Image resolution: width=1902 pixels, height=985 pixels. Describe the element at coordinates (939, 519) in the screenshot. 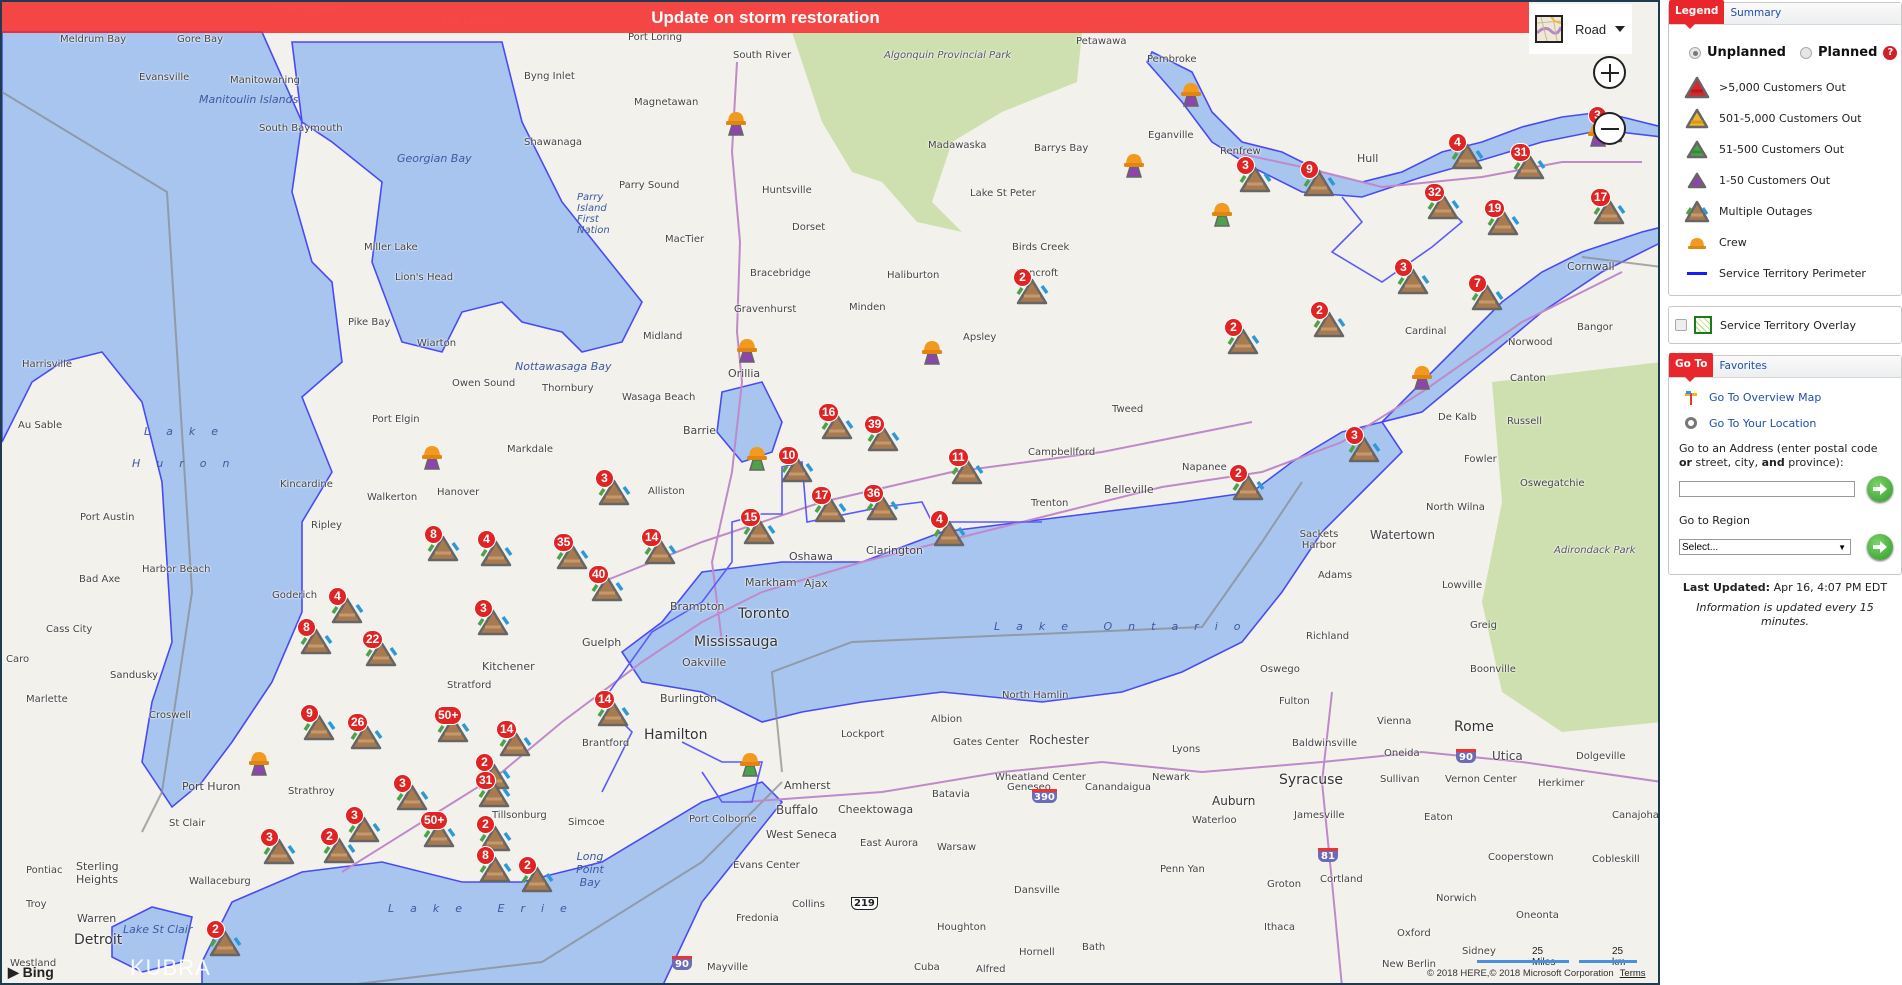

I see `outage-count-badge: 4` at that location.